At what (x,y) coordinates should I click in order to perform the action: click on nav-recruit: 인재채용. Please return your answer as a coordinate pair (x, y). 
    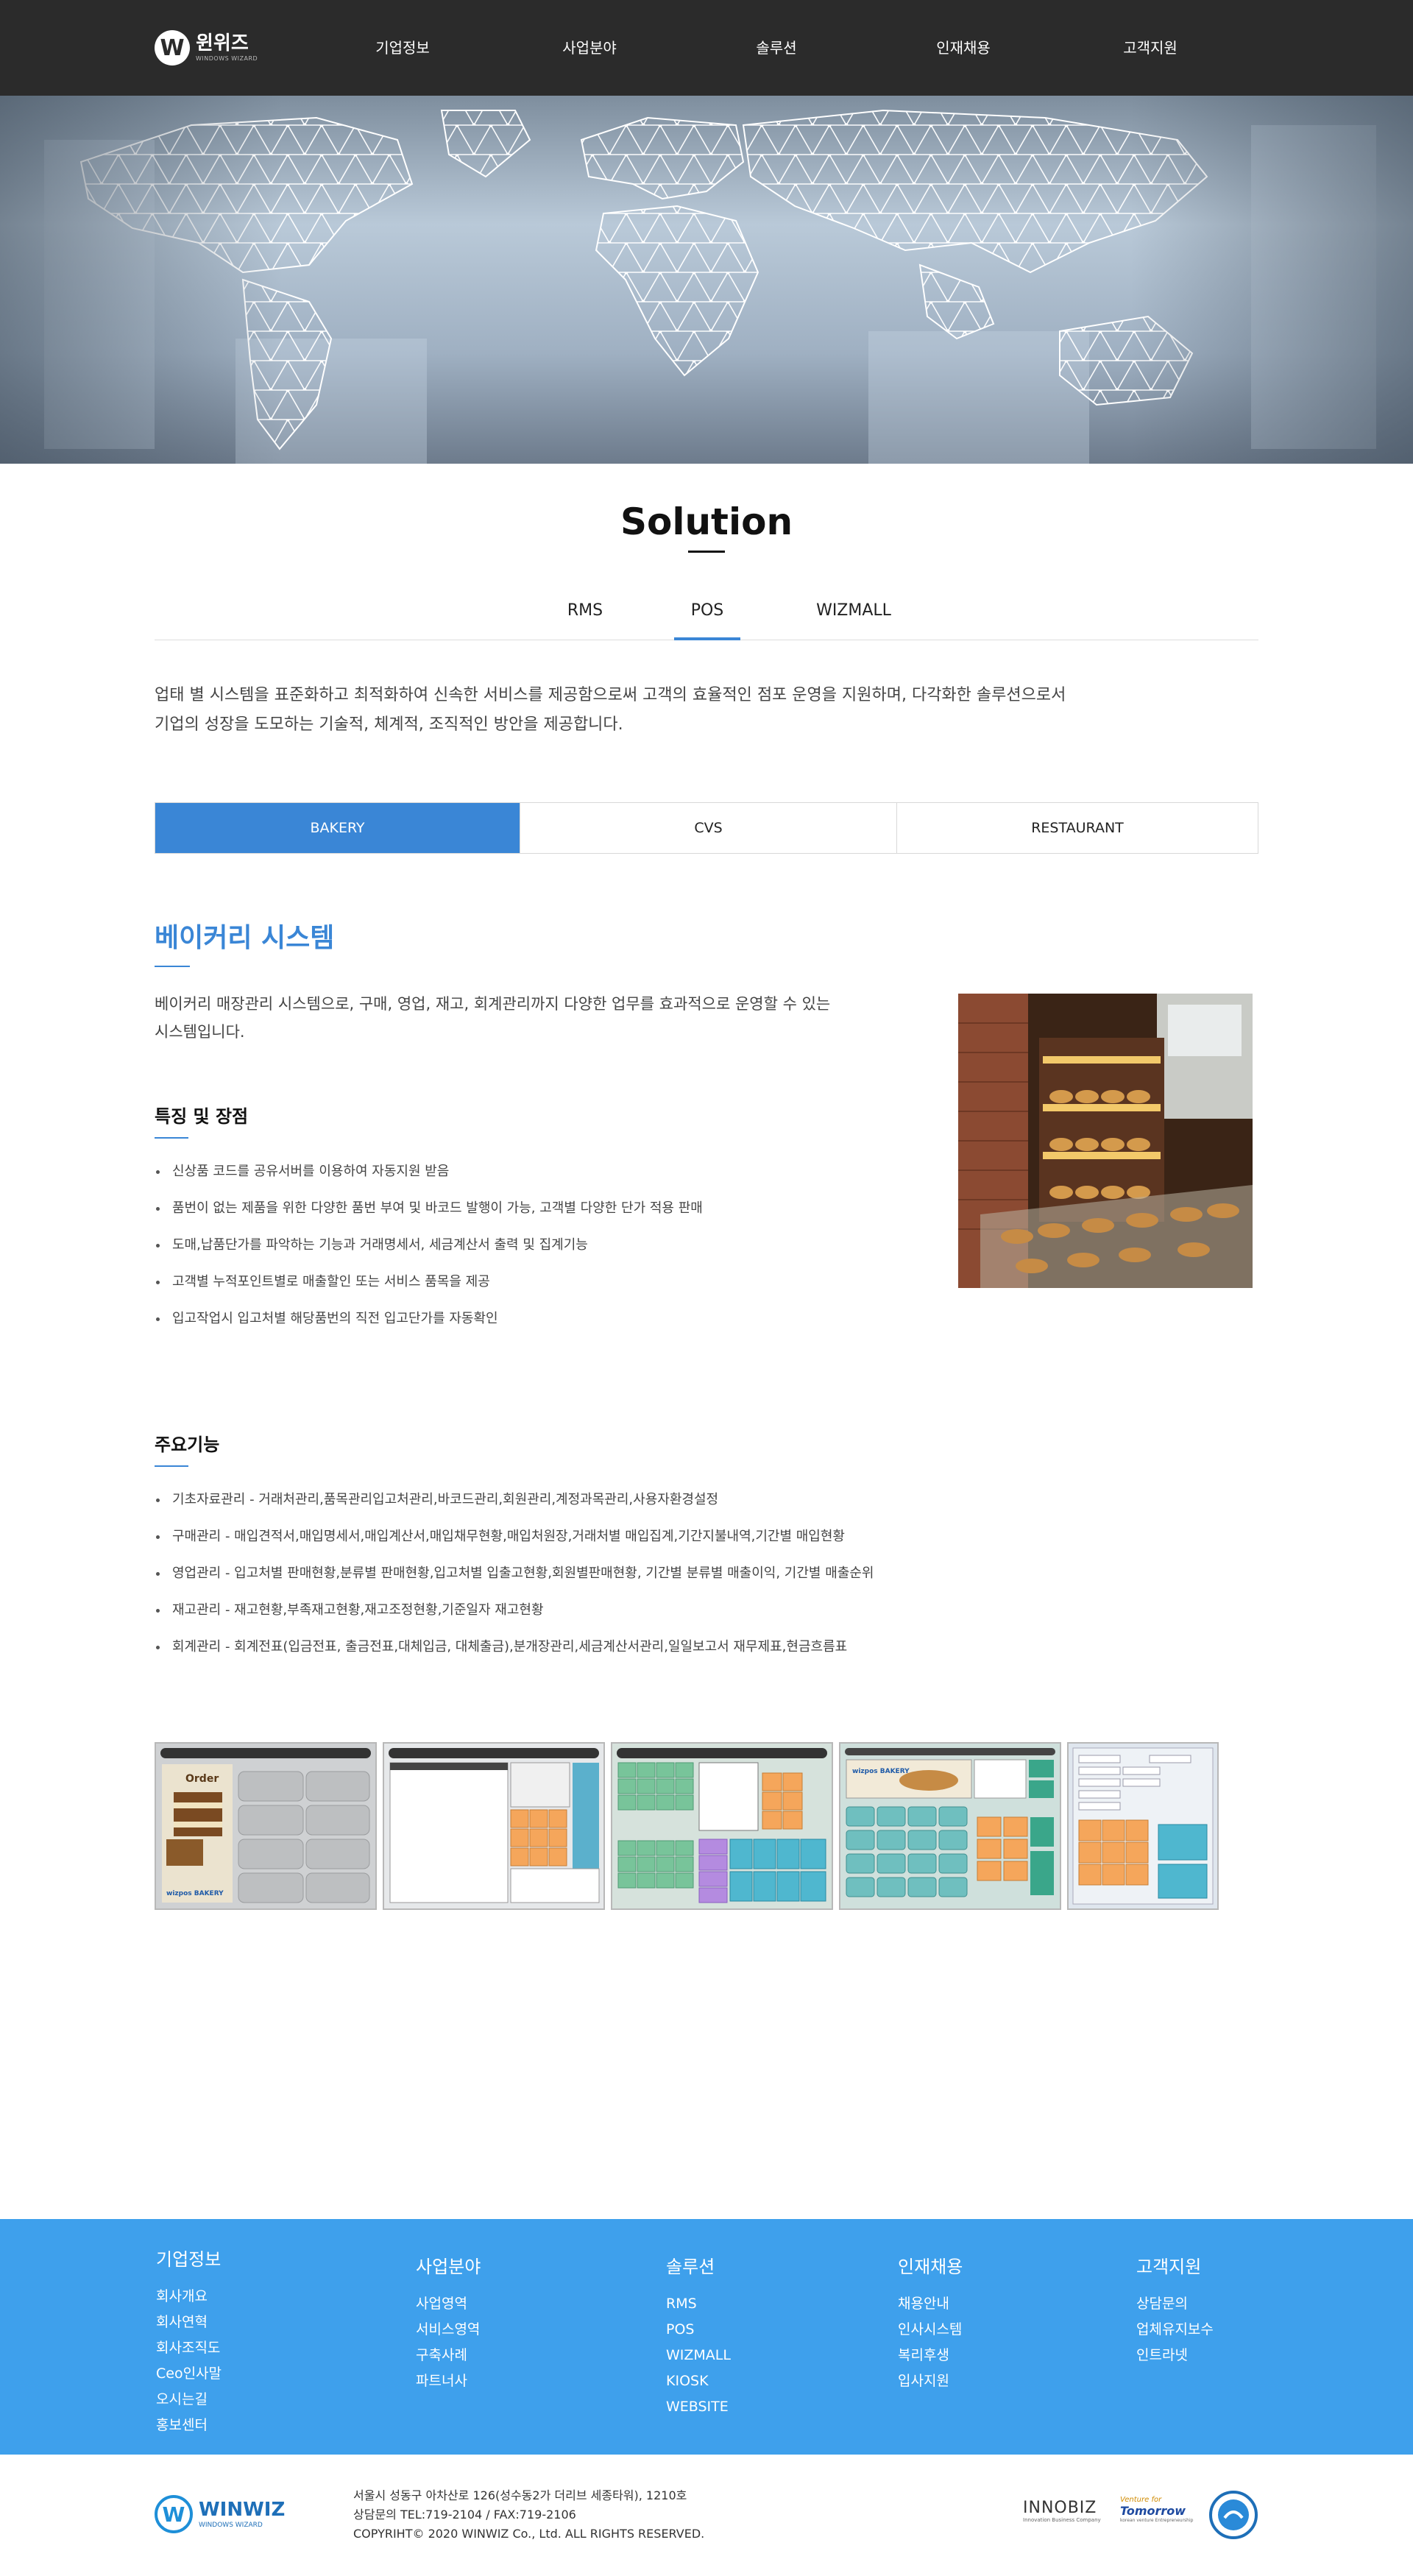
    Looking at the image, I should click on (963, 48).